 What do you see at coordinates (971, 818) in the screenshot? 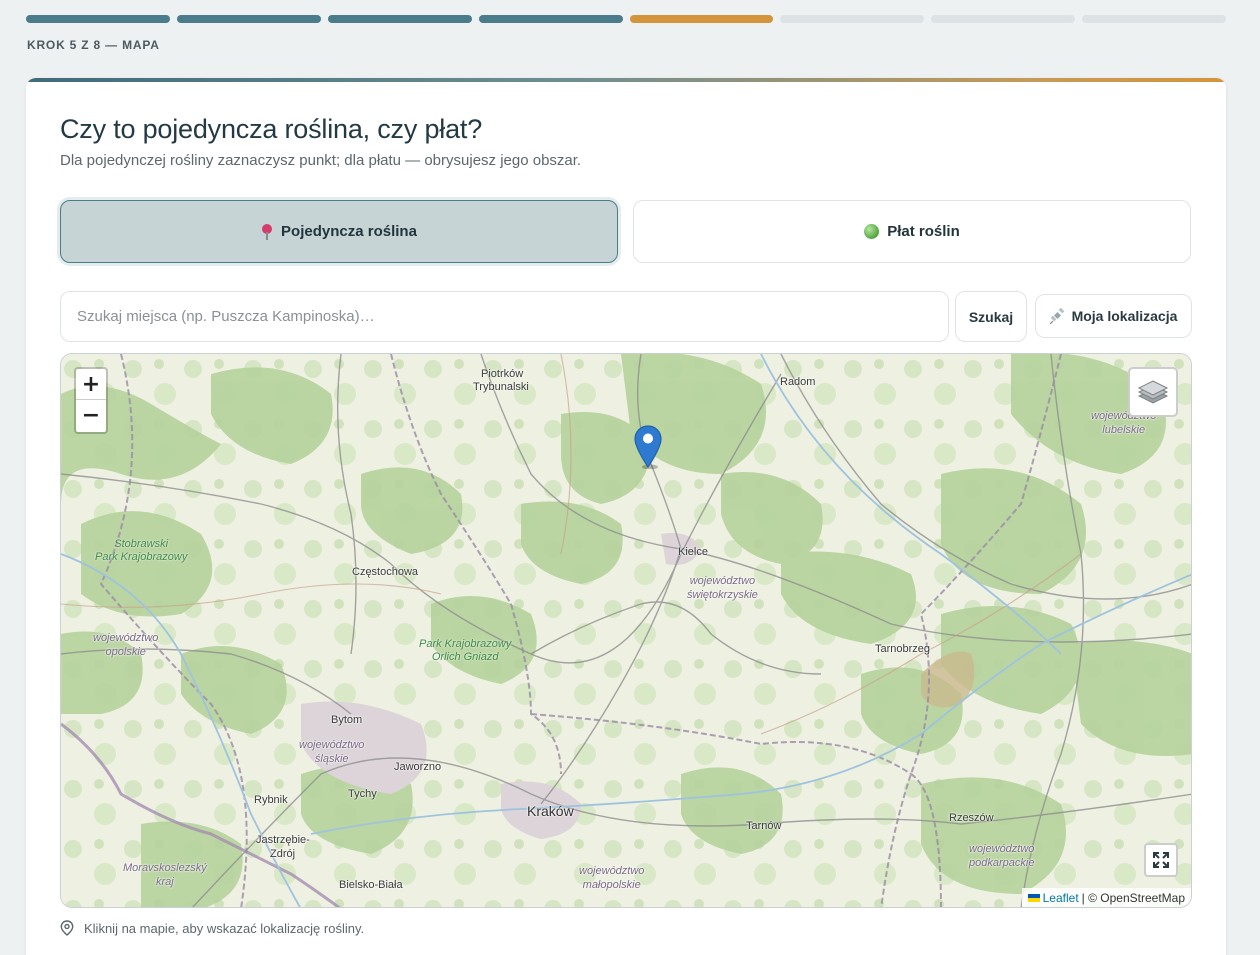
I see `city-label: Rzeszów` at bounding box center [971, 818].